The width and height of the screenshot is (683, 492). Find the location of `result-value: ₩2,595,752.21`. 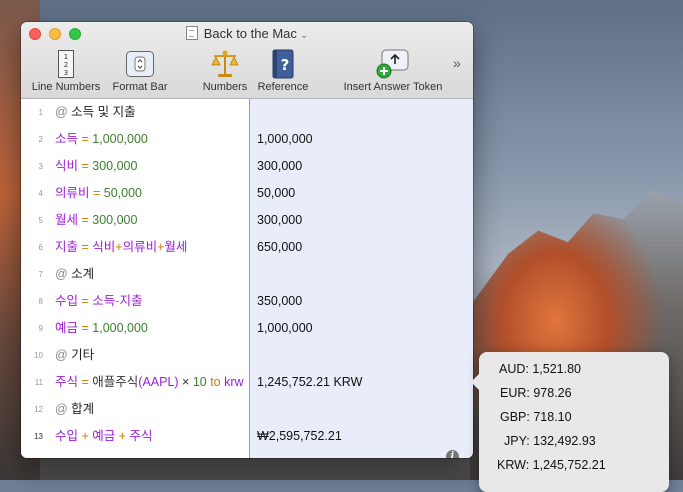

result-value: ₩2,595,752.21 is located at coordinates (299, 436).